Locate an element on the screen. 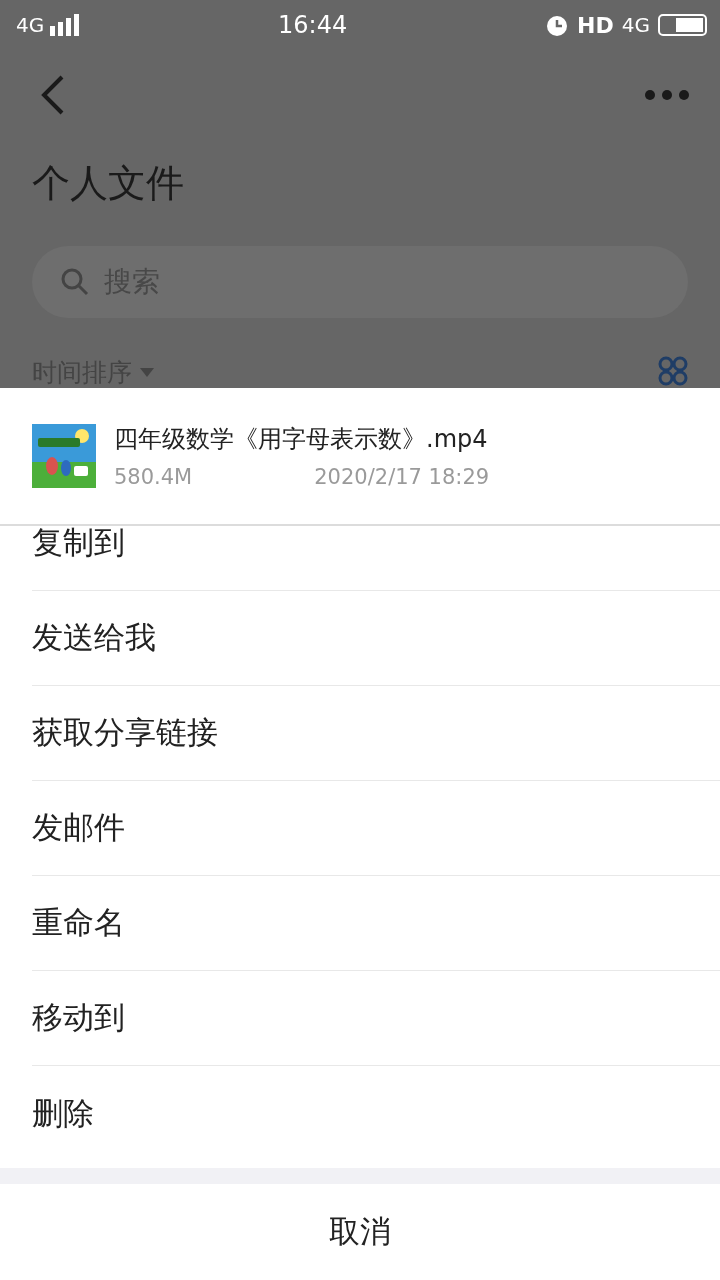 The image size is (720, 1280). menu-item: 重命名 is located at coordinates (376, 923).